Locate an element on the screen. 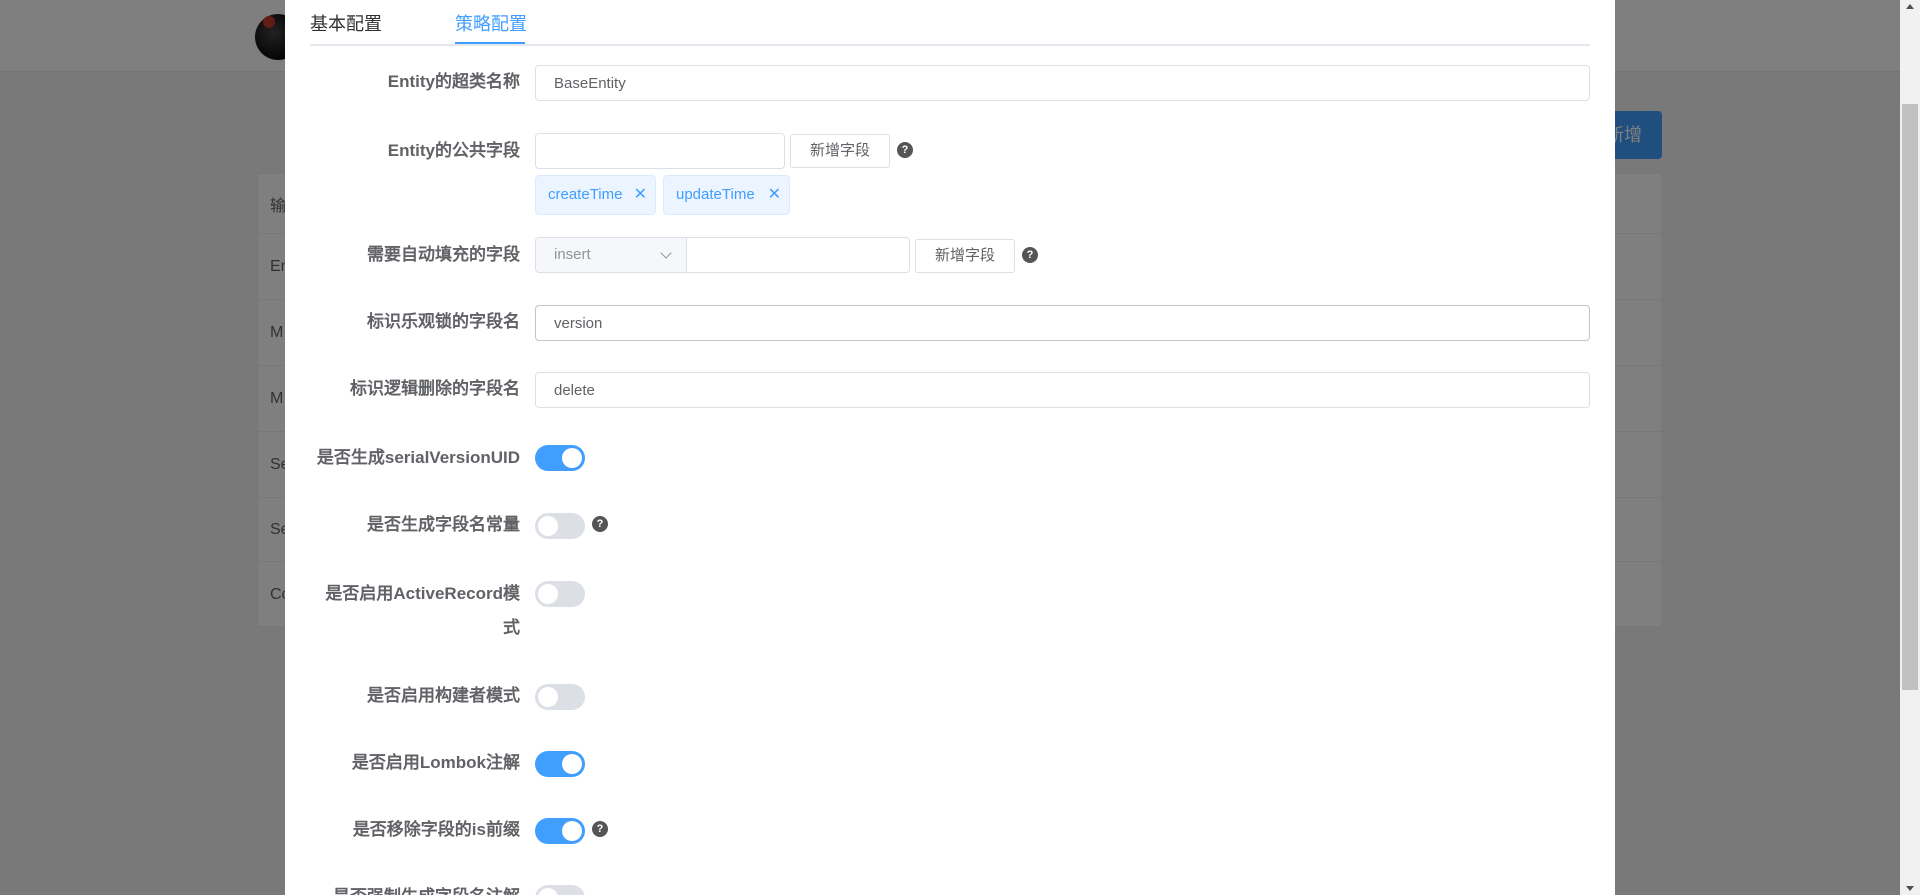 Image resolution: width=1920 pixels, height=895 pixels. tag-create-time: createTime ✕ is located at coordinates (595, 195).